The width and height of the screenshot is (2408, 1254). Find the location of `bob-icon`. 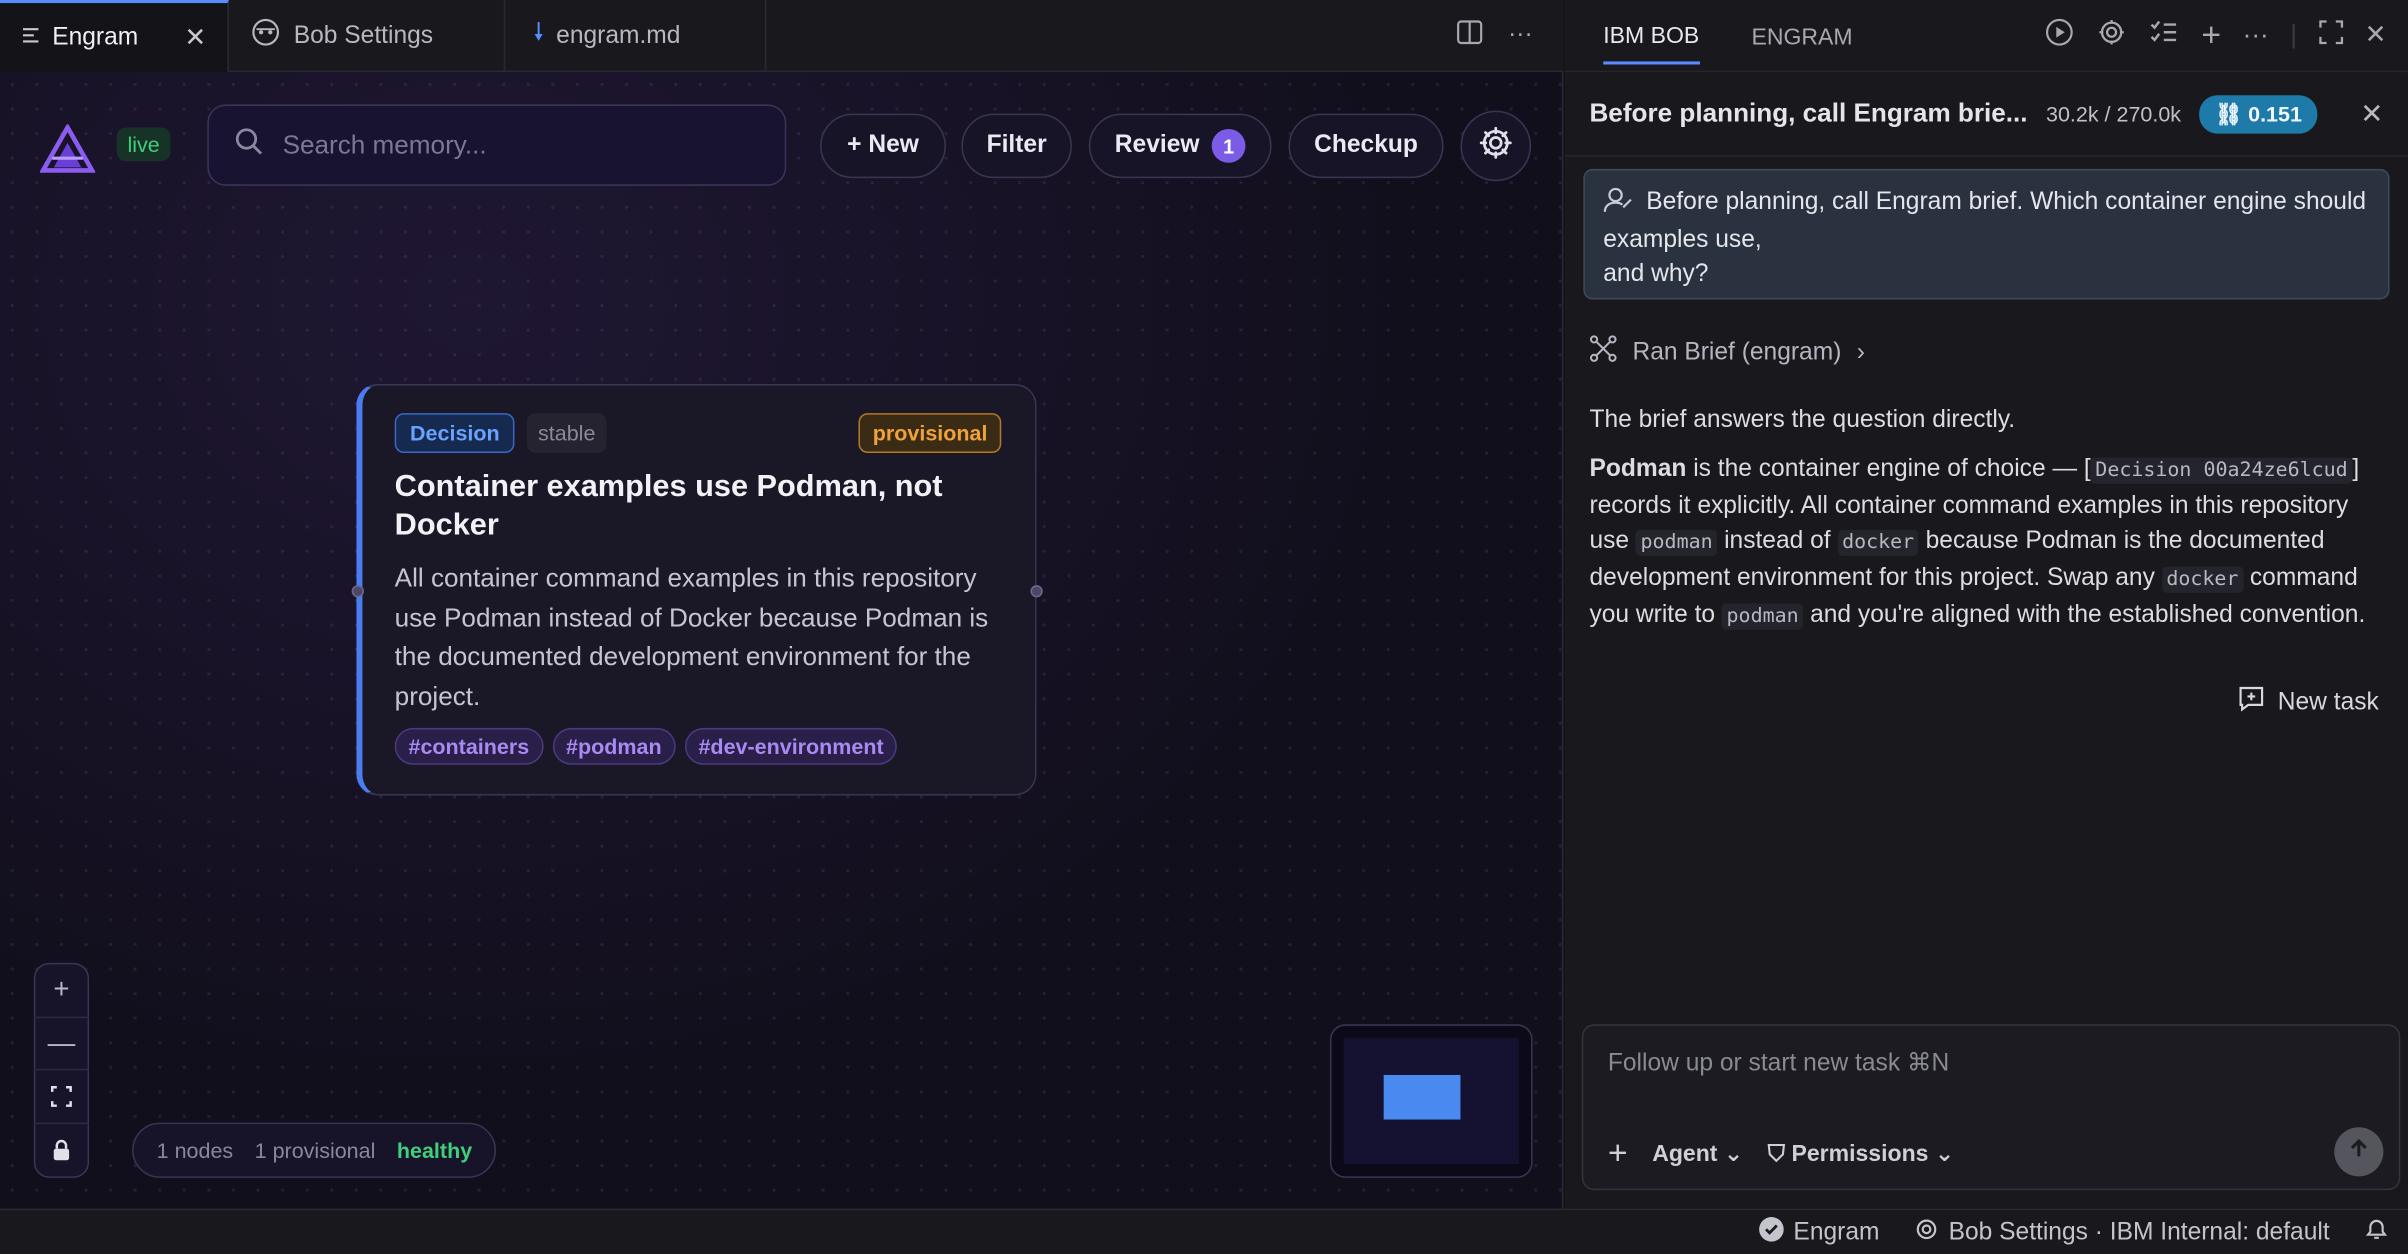

bob-icon is located at coordinates (266, 36).